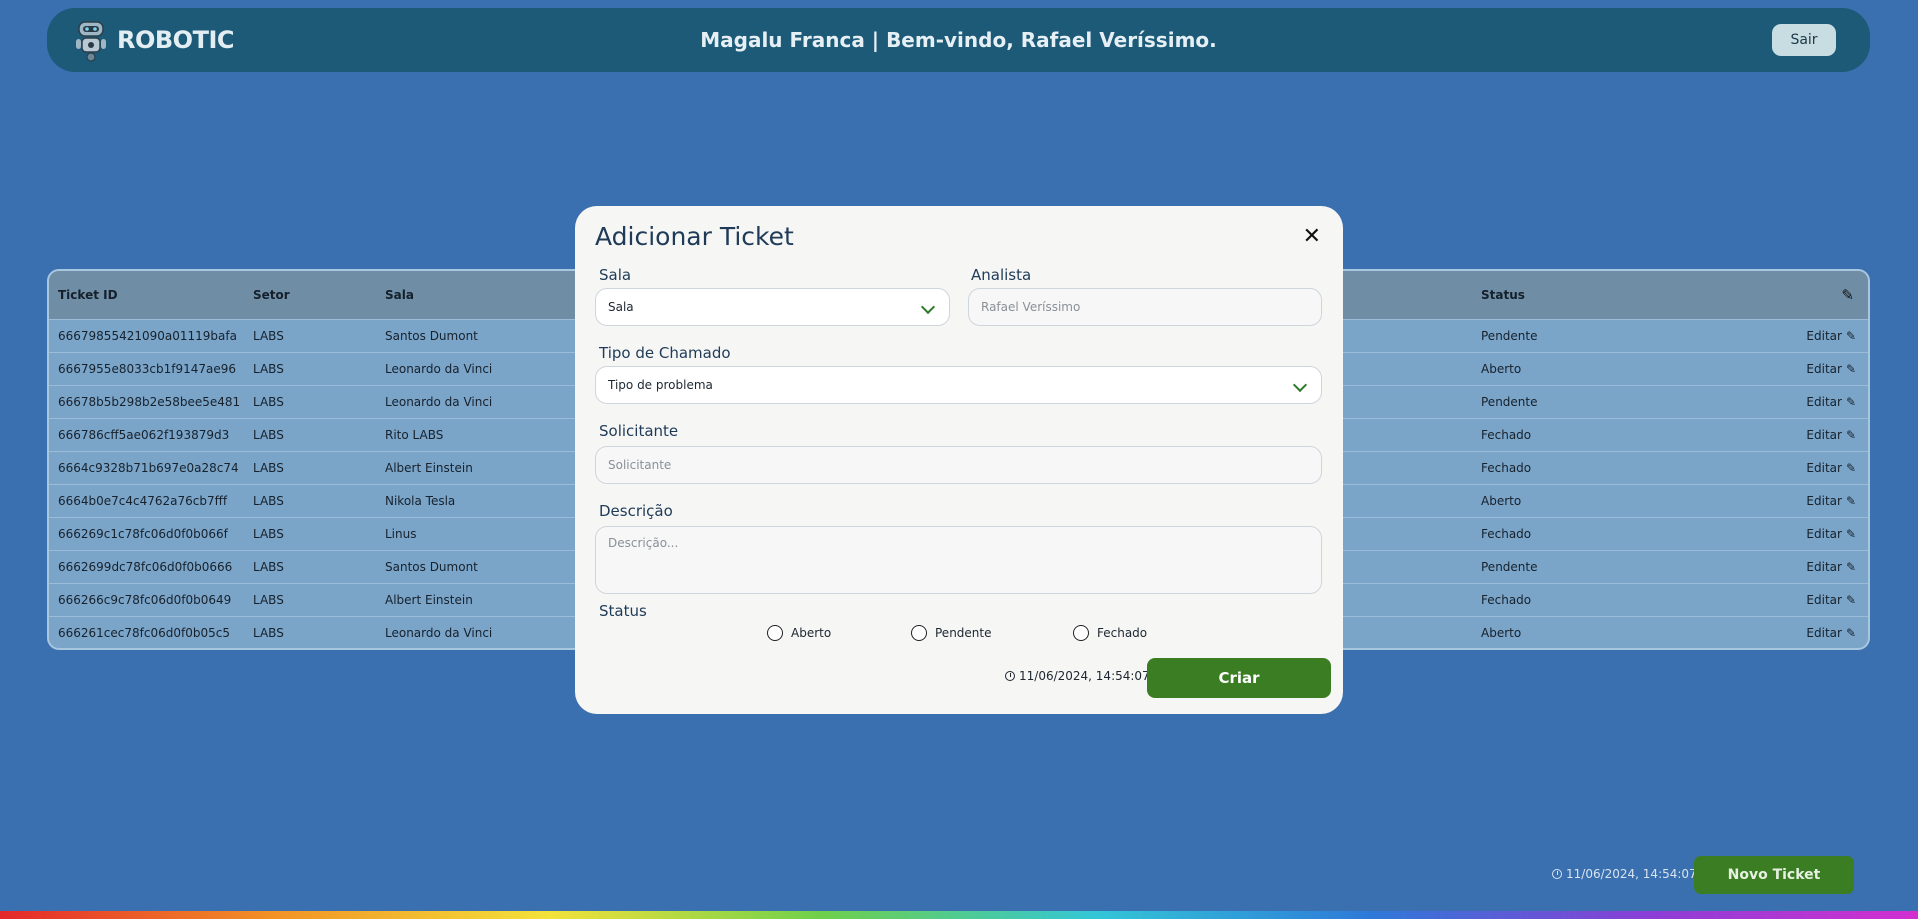 This screenshot has width=1918, height=919. Describe the element at coordinates (144, 435) in the screenshot. I see `cell-ticket-id: 666786cff5ae062f193879d3` at that location.